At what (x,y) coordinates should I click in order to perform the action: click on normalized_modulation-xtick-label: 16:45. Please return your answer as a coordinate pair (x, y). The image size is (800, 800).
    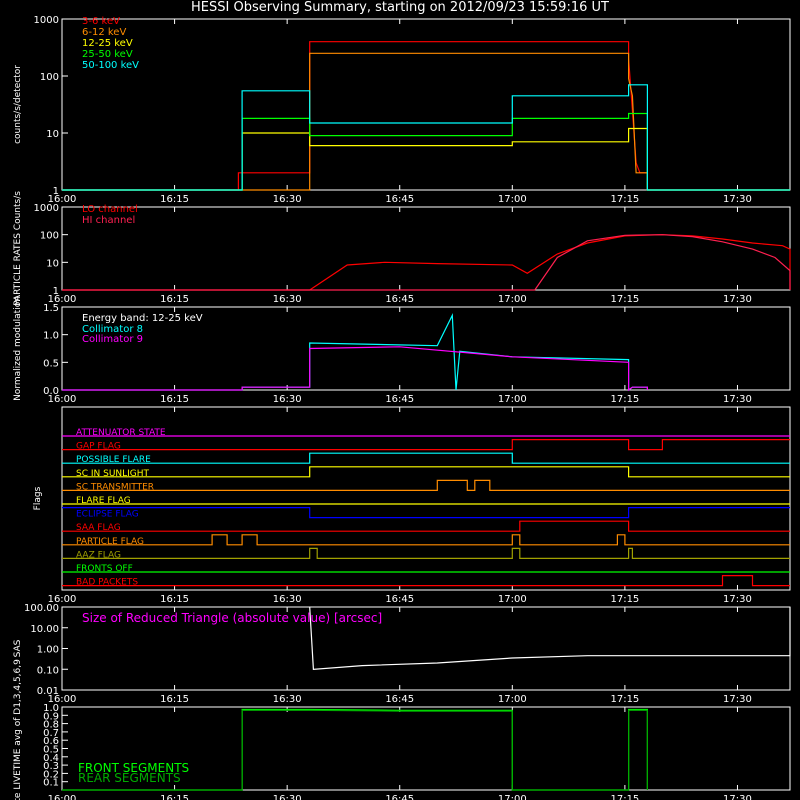
    Looking at the image, I should click on (399, 399).